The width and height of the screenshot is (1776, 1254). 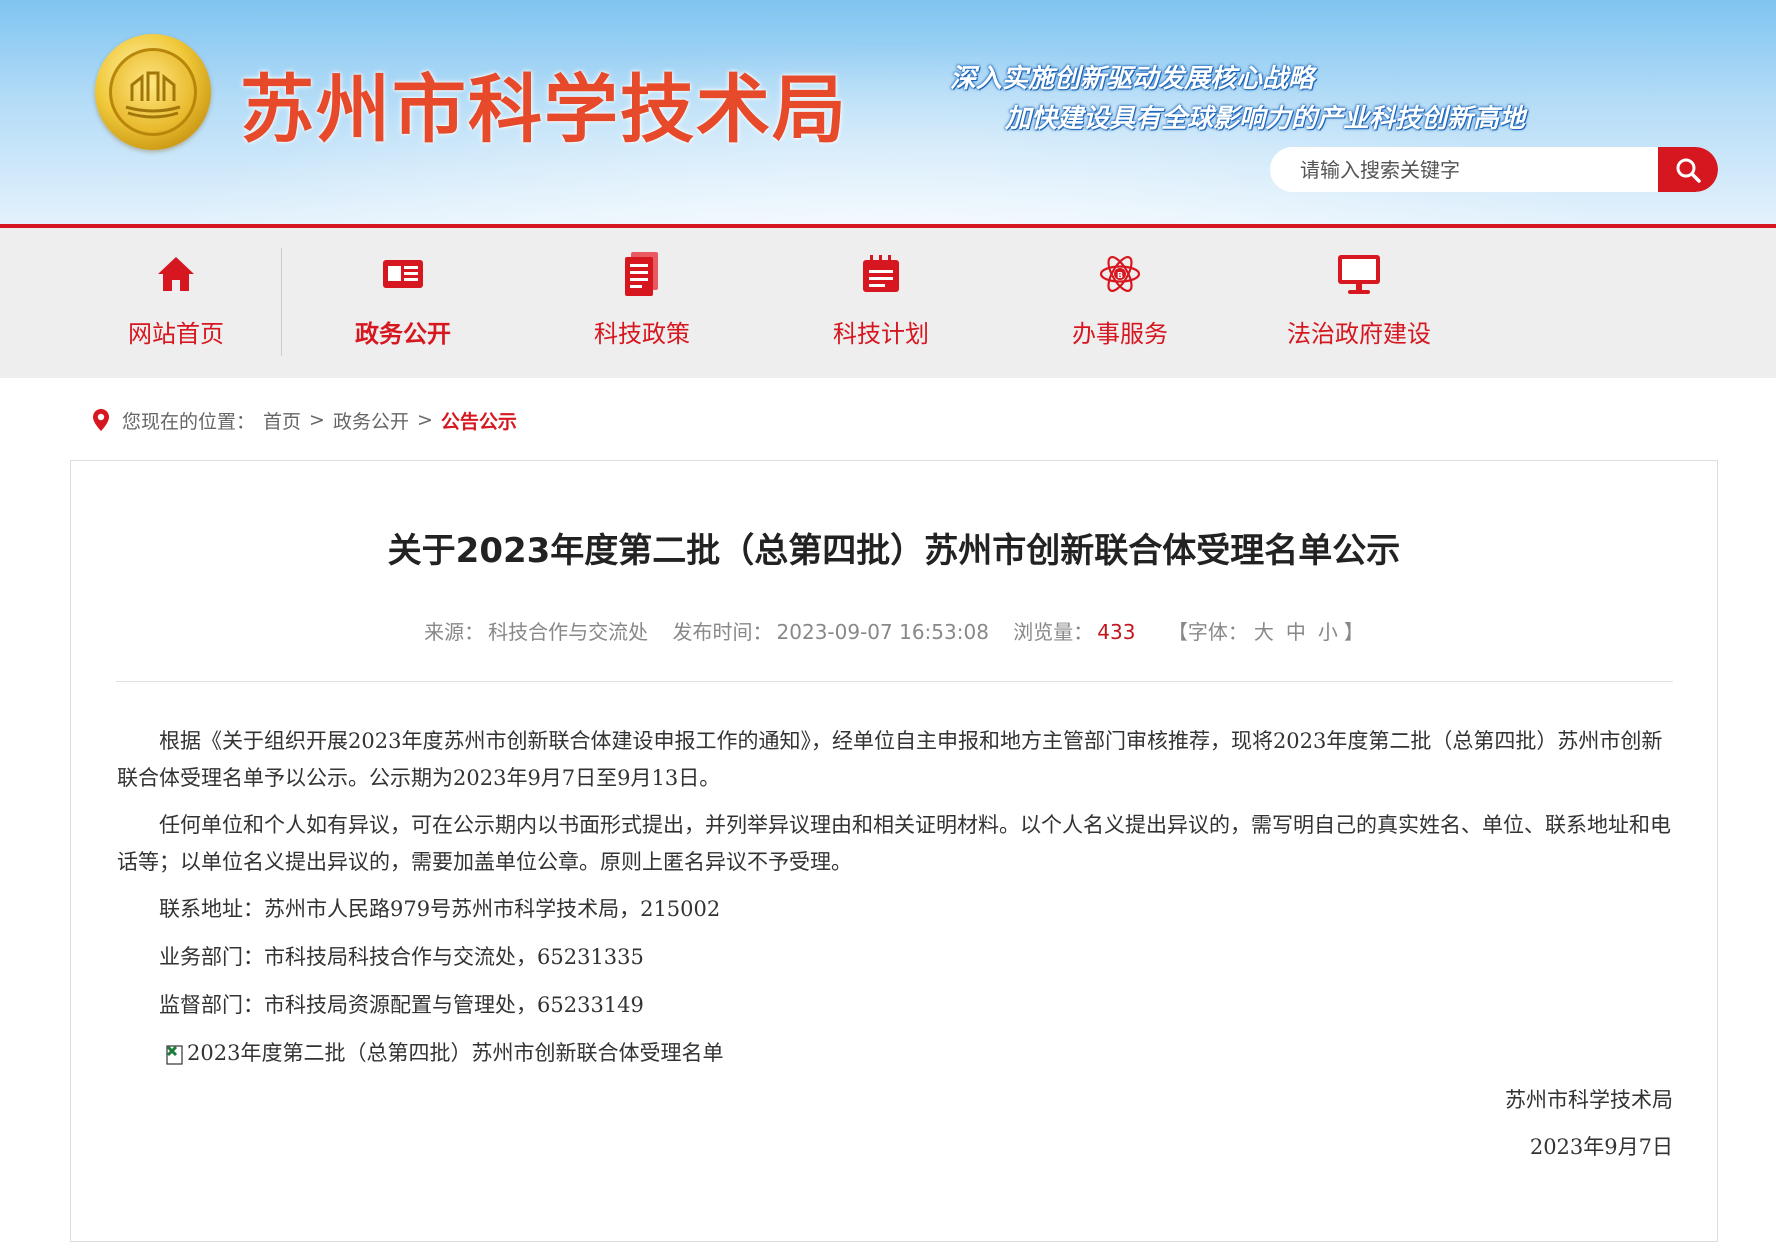 I want to click on nav-item-tech-plan: 科技计划, so click(x=881, y=303).